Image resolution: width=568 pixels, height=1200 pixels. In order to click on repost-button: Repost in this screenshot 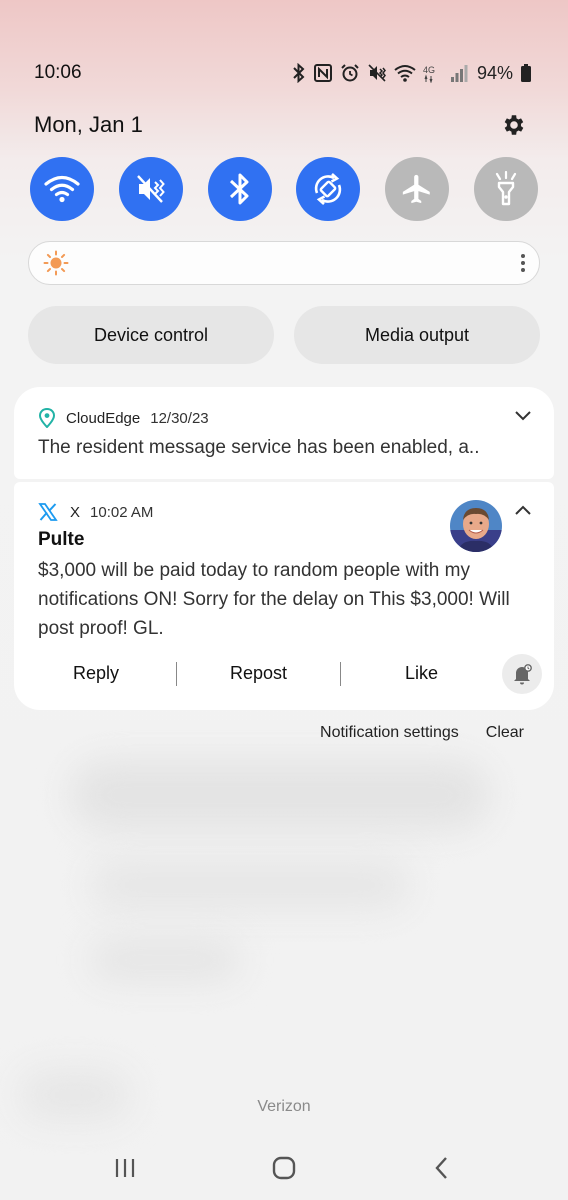, I will do `click(258, 673)`.